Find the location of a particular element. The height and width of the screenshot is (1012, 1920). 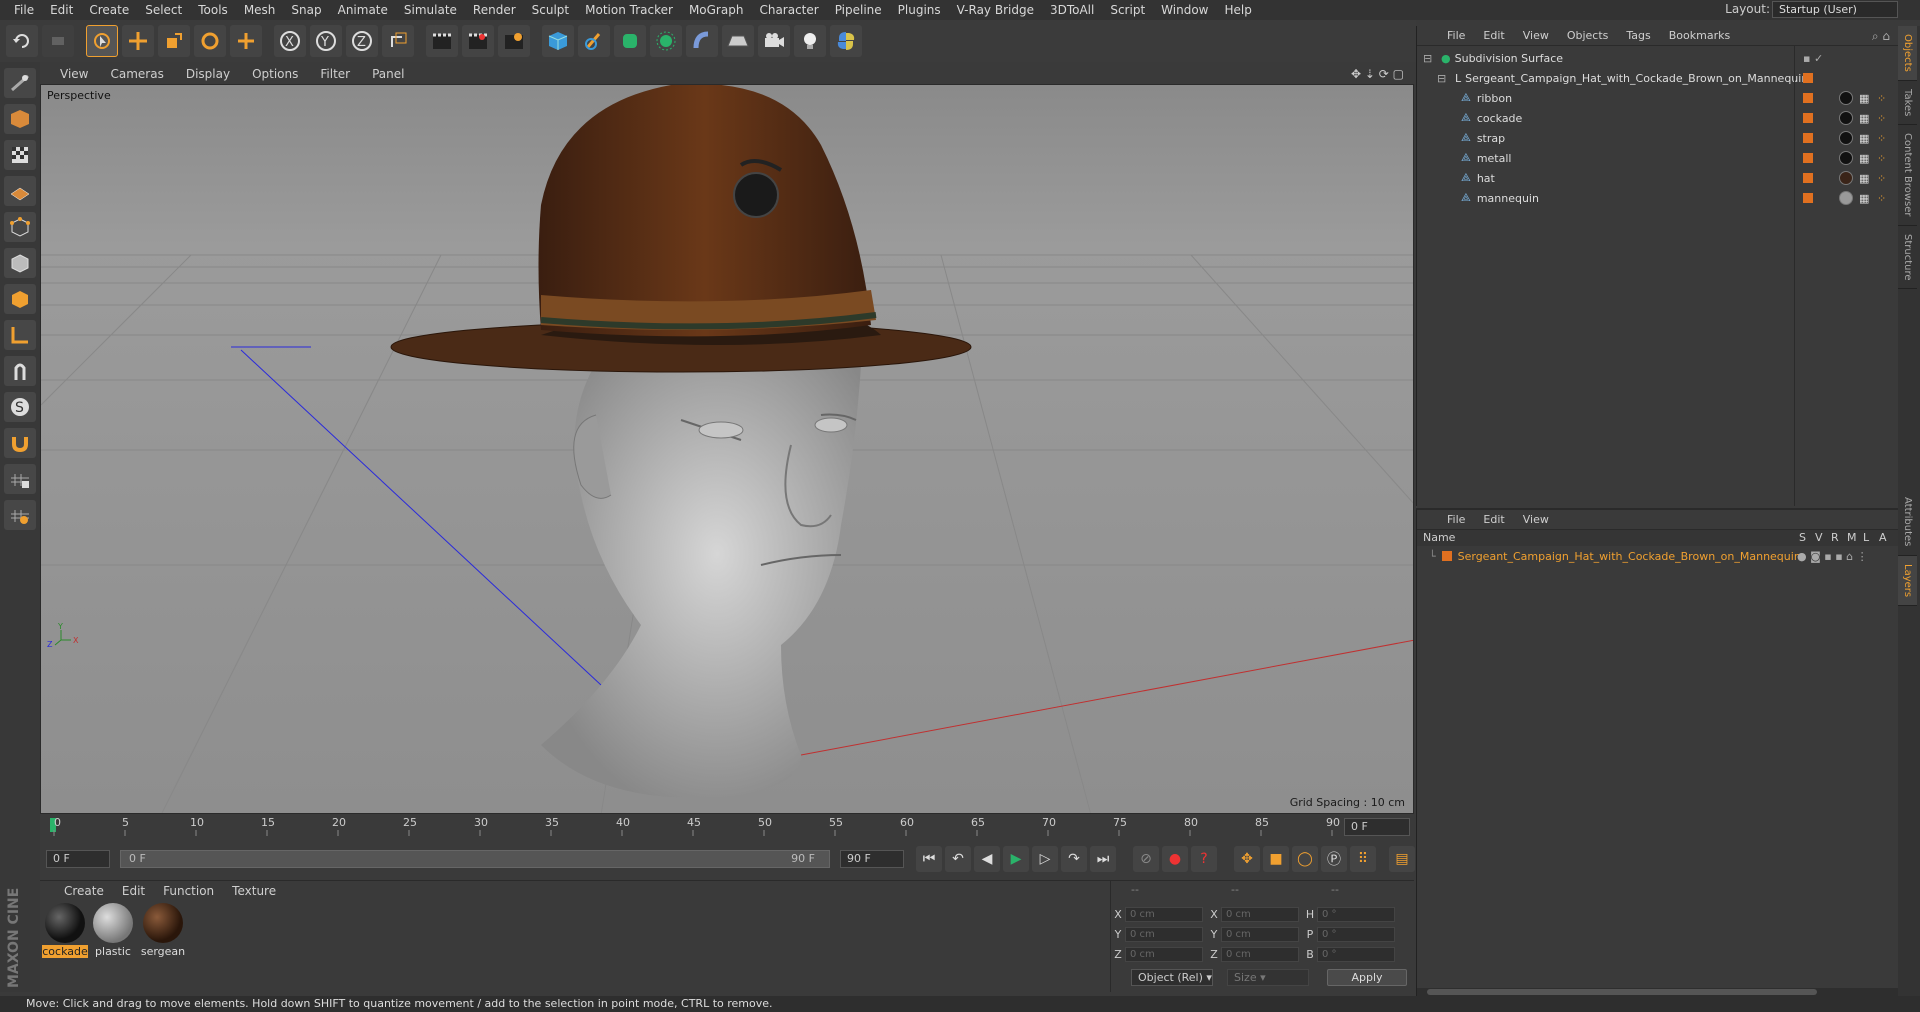

camera-icon is located at coordinates (774, 41).